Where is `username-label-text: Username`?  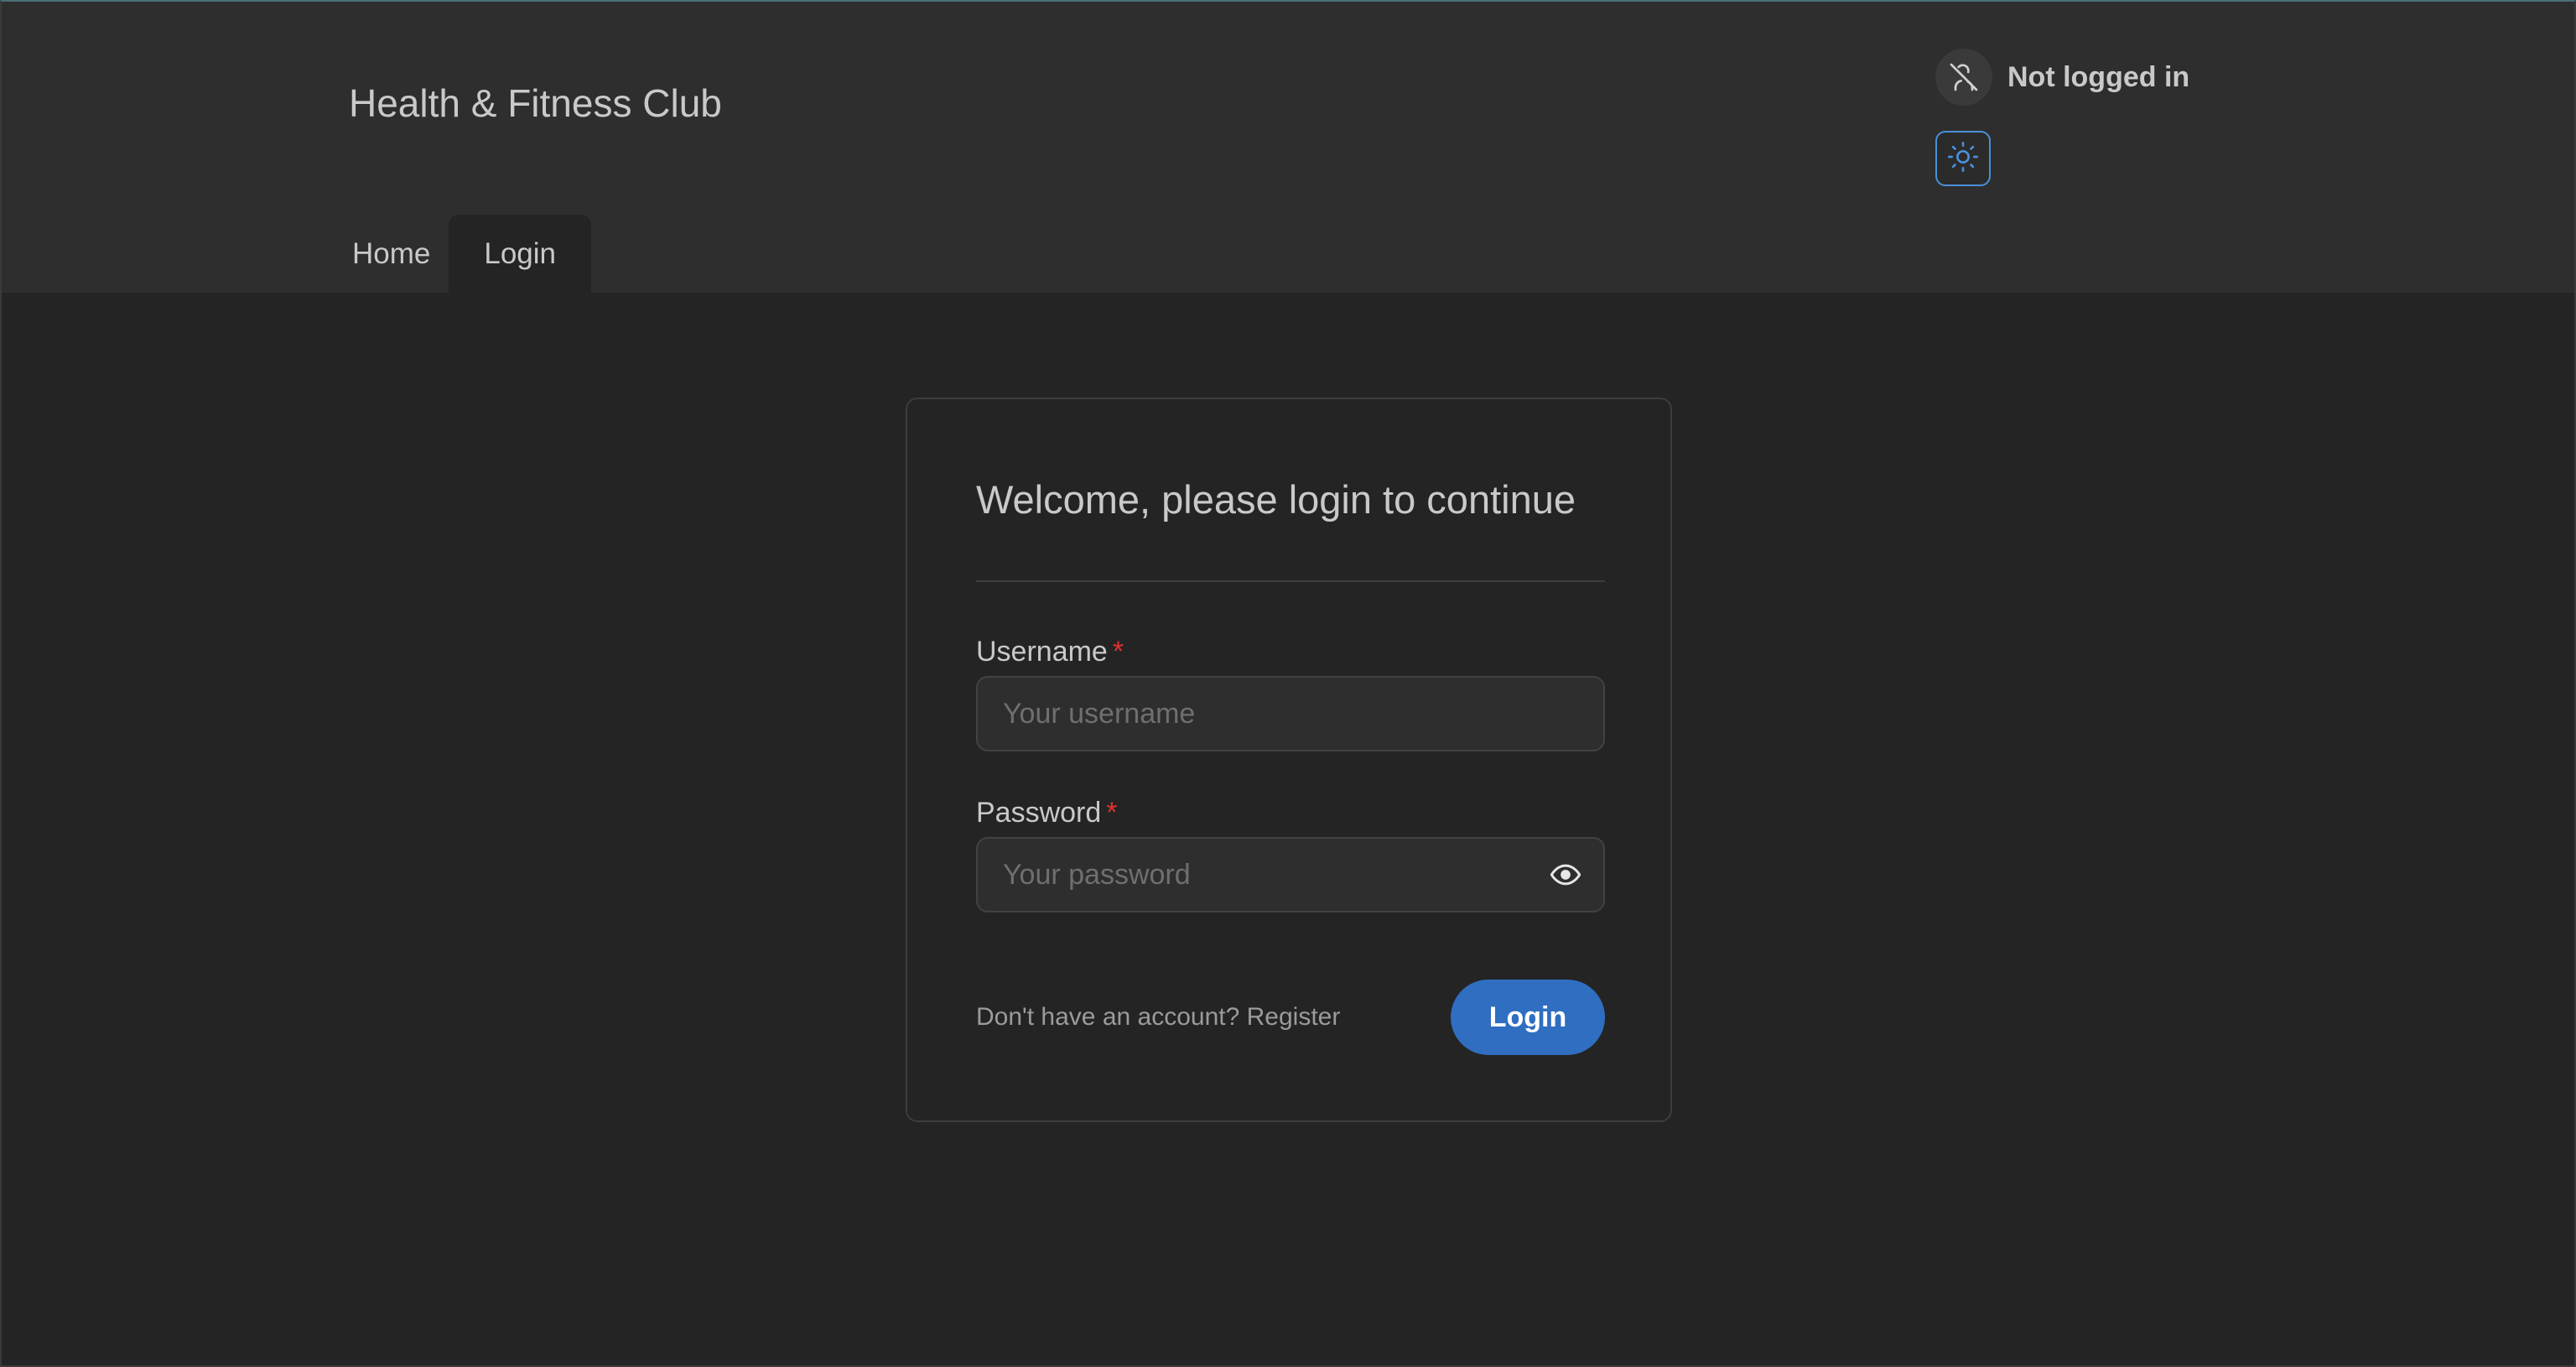 username-label-text: Username is located at coordinates (1042, 652).